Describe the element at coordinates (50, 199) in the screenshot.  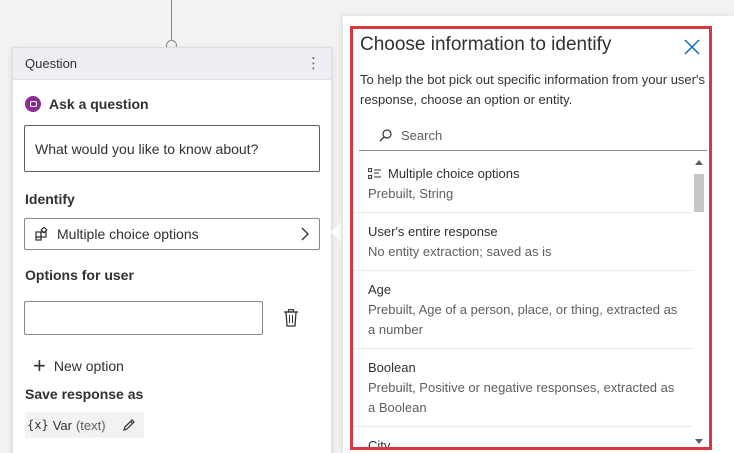
I see `identify-label: Identify` at that location.